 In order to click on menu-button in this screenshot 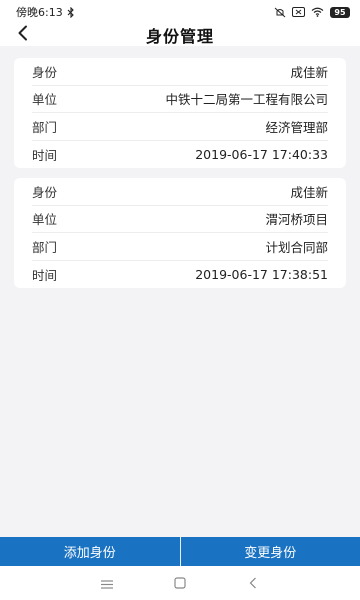, I will do `click(107, 583)`.